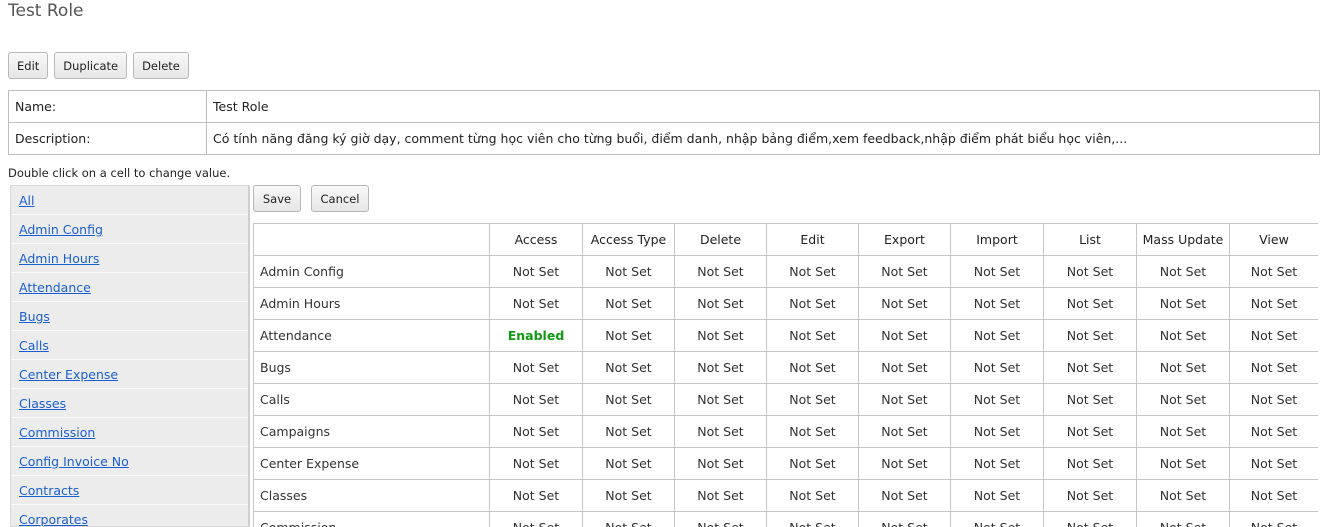  Describe the element at coordinates (129, 490) in the screenshot. I see `sidebar-item-contracts: Contracts` at that location.